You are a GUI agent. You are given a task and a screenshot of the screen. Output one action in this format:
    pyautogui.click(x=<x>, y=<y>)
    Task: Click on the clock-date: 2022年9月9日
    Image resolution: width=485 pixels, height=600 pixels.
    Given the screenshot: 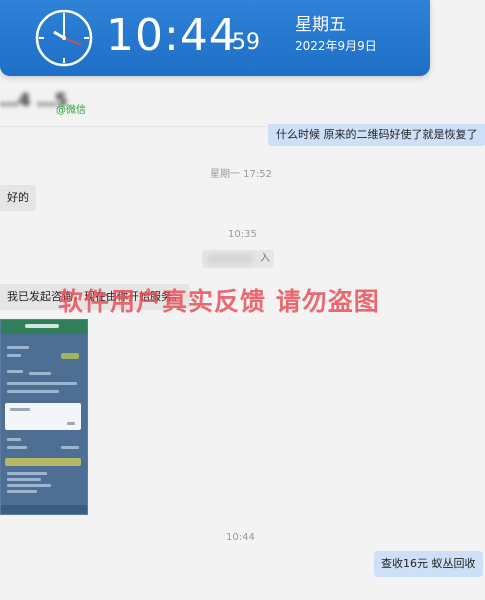 What is the action you would take?
    pyautogui.click(x=336, y=46)
    